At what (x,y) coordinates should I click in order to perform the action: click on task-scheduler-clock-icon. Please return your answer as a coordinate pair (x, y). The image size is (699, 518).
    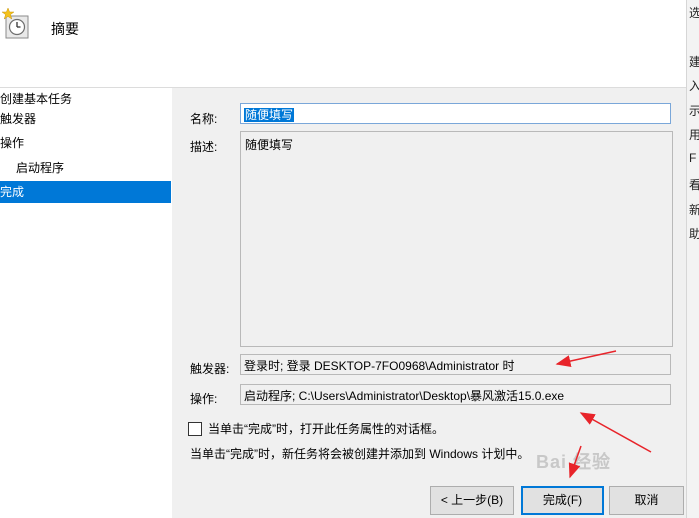
    Looking at the image, I should click on (15, 23).